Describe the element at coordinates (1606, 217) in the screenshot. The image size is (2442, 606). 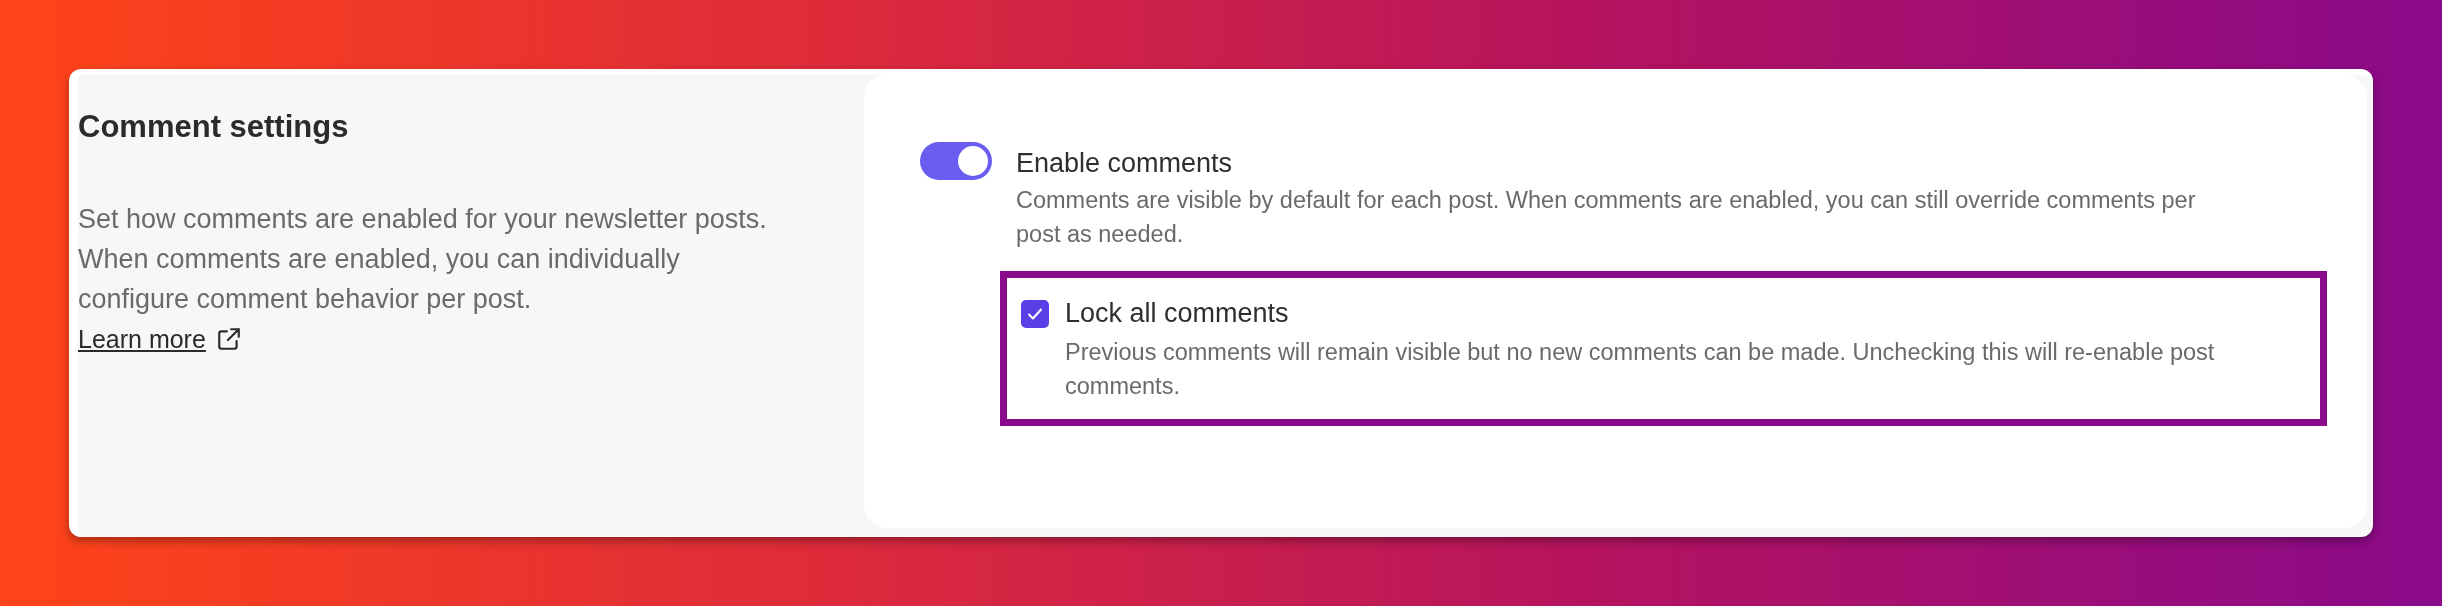
I see `toggle-description: Comments are visible by default for each post. When comments are enabled, you can still override comments per post as needed.` at that location.